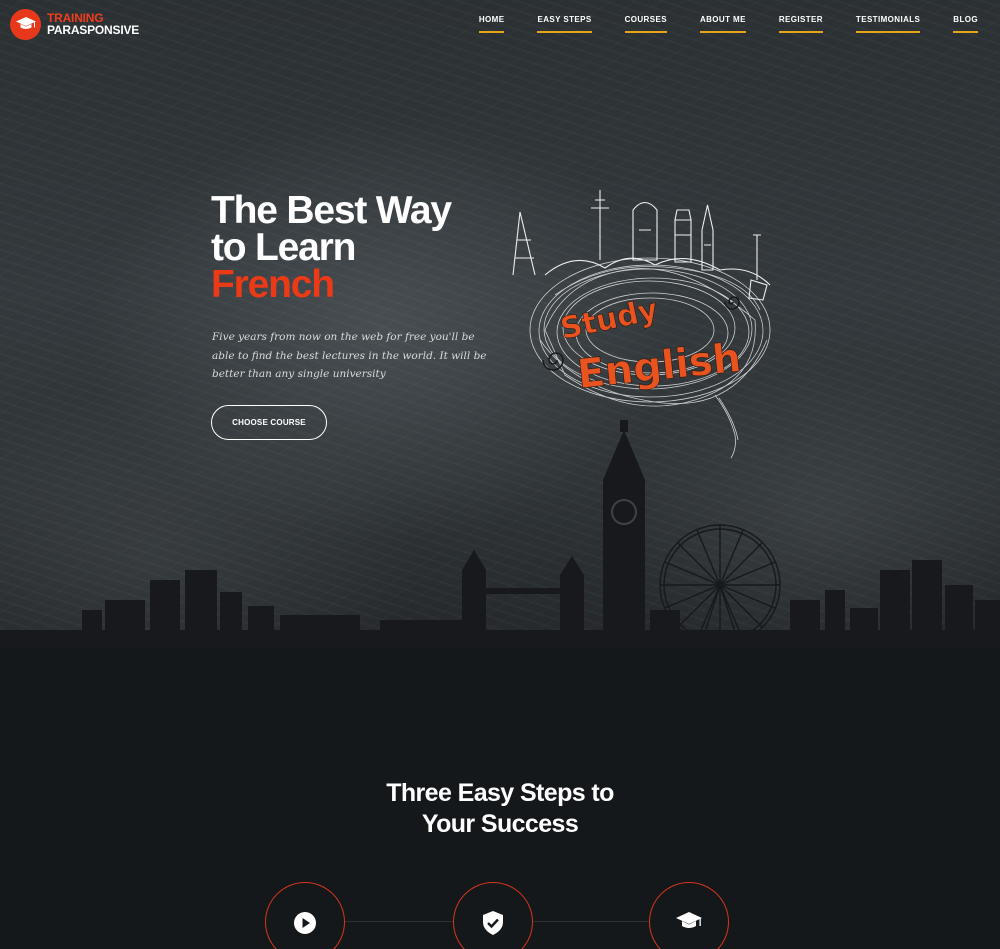  What do you see at coordinates (645, 24) in the screenshot?
I see `nav-item-courses: COURSES` at bounding box center [645, 24].